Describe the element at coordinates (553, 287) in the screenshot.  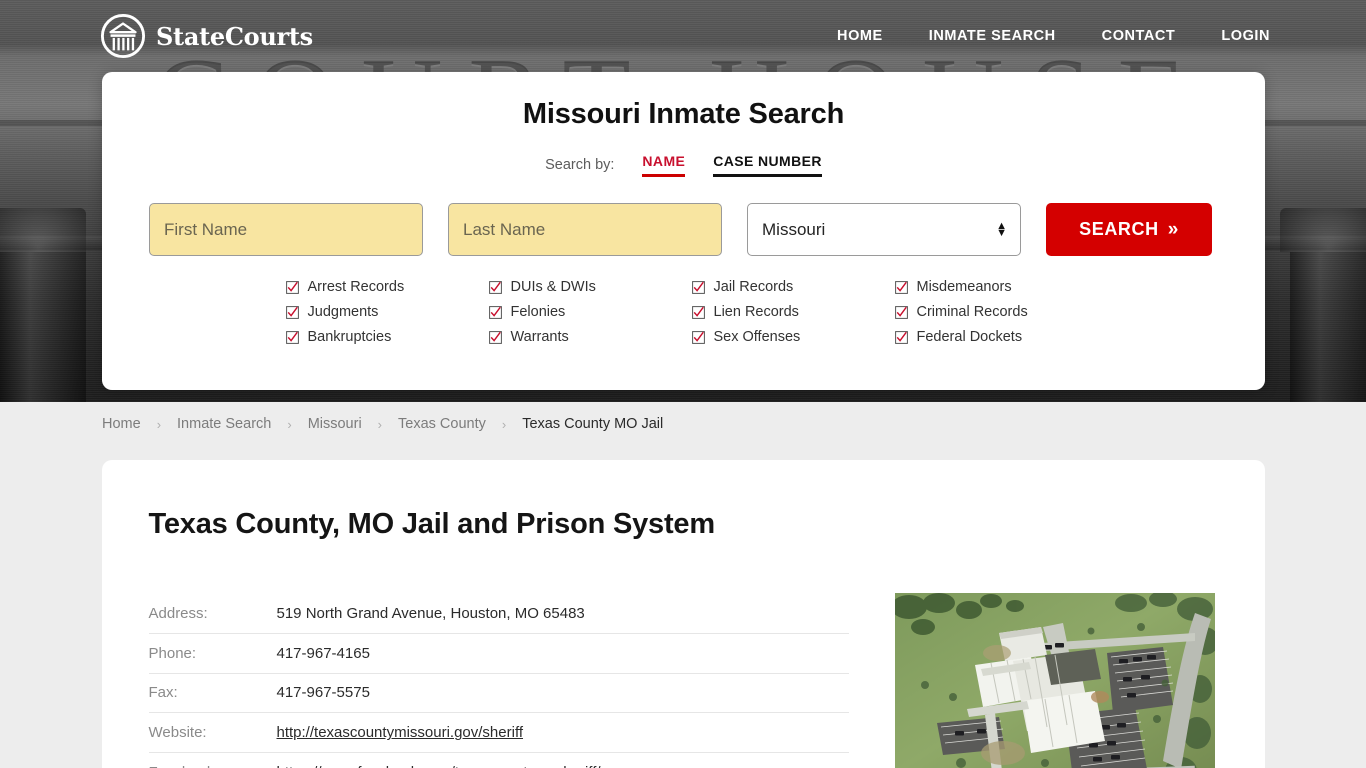
I see `checkbox-label: DUIs & DWIs` at that location.